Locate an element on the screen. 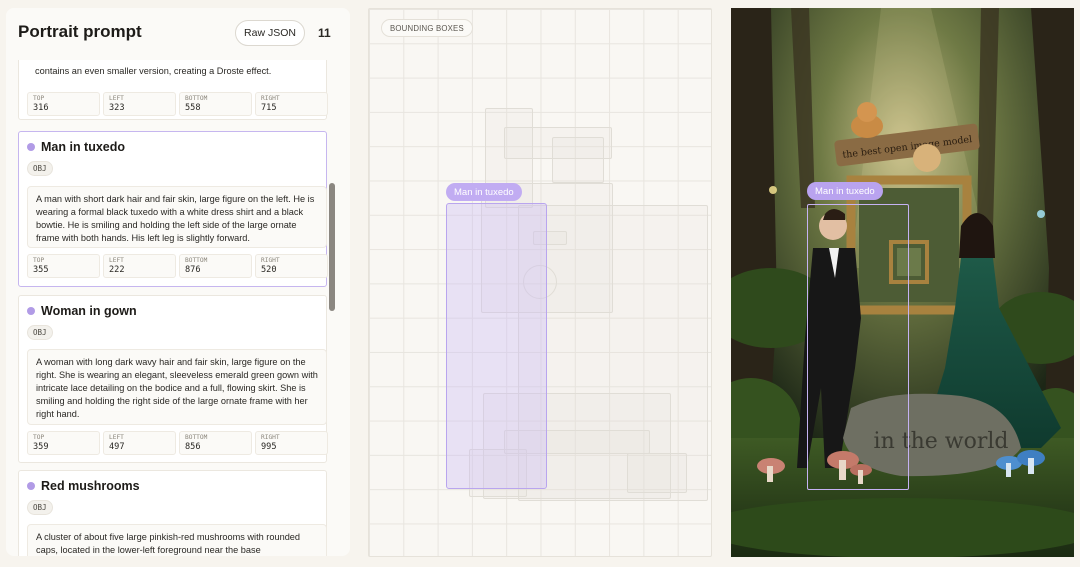  panel-header: Portrait prompt Raw JSON 11 is located at coordinates (178, 34).